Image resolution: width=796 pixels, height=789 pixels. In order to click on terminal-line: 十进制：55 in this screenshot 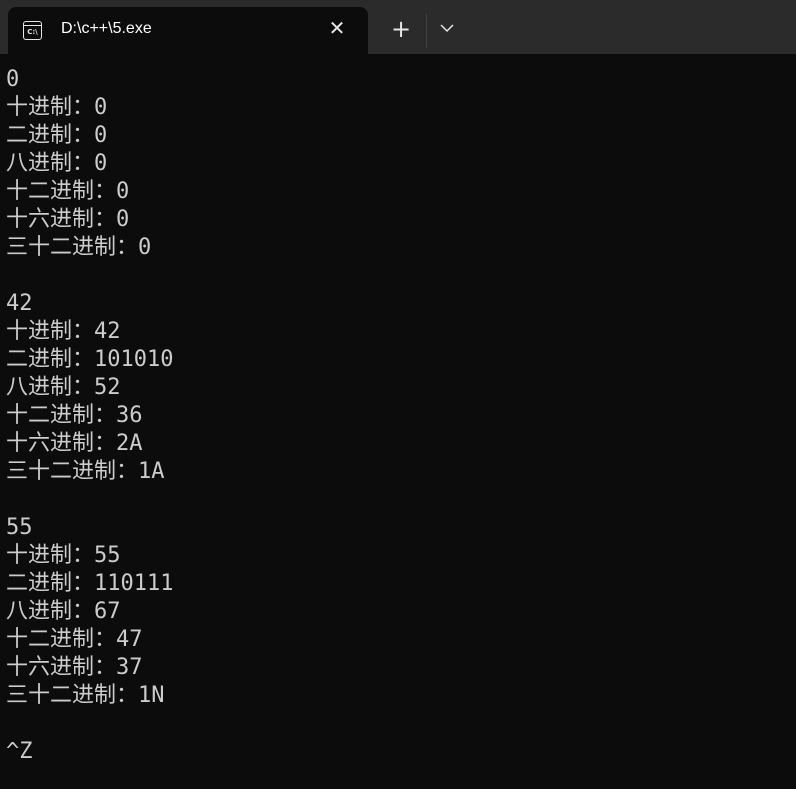, I will do `click(63, 555)`.